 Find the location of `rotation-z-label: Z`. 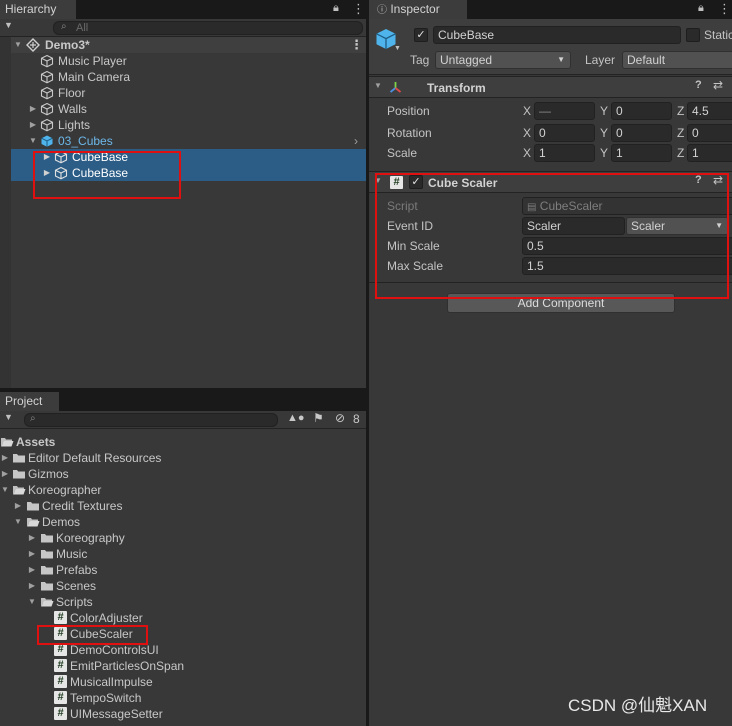

rotation-z-label: Z is located at coordinates (680, 133).